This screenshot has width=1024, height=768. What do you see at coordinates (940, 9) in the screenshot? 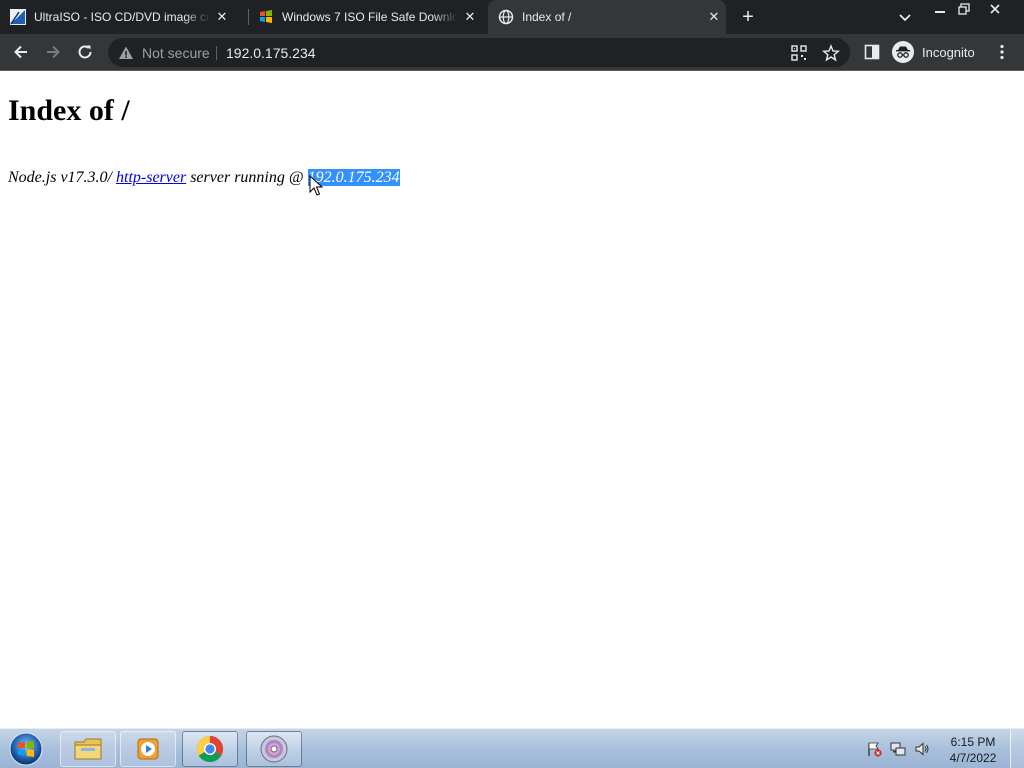
I see `minimize-icon` at bounding box center [940, 9].